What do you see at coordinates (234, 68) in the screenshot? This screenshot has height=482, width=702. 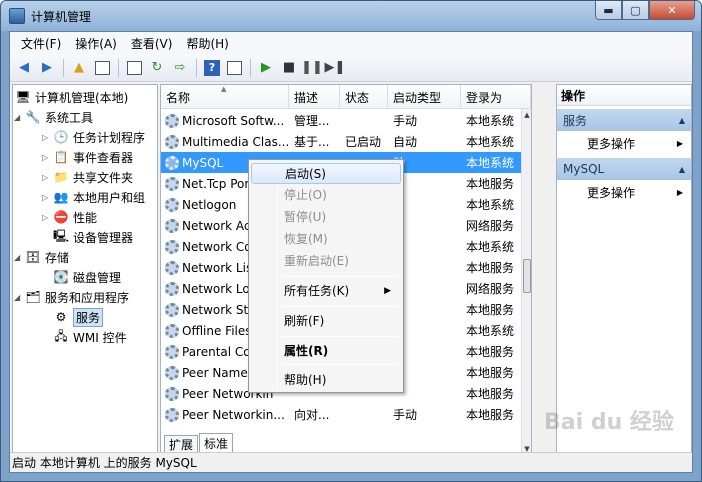 I see `action-pane-icon` at bounding box center [234, 68].